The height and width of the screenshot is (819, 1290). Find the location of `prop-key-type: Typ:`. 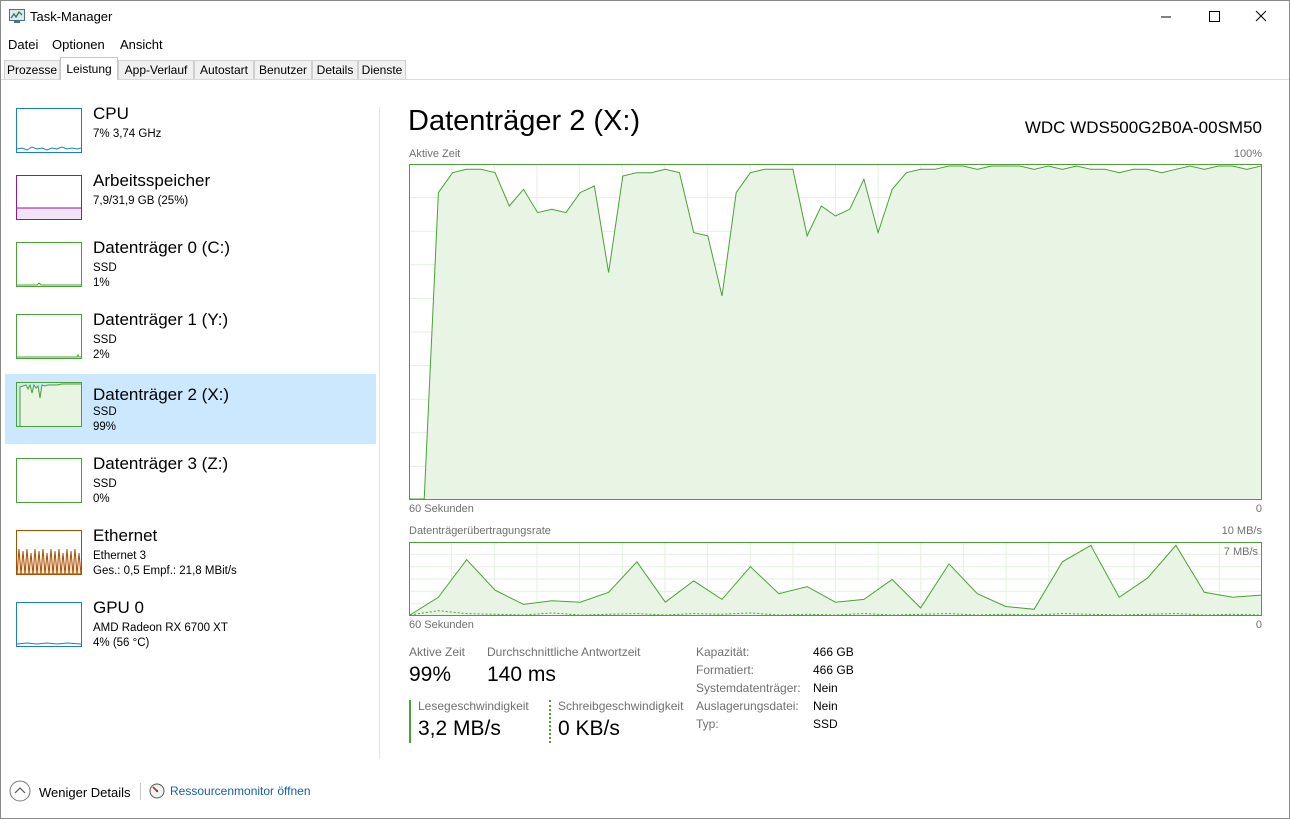

prop-key-type: Typ: is located at coordinates (707, 724).